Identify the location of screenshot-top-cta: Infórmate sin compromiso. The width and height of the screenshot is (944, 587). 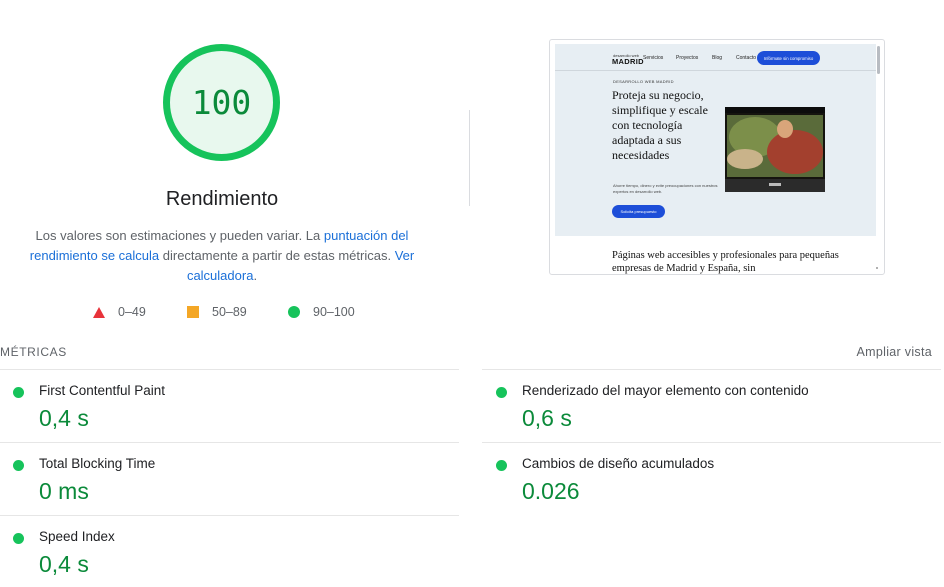
(788, 58).